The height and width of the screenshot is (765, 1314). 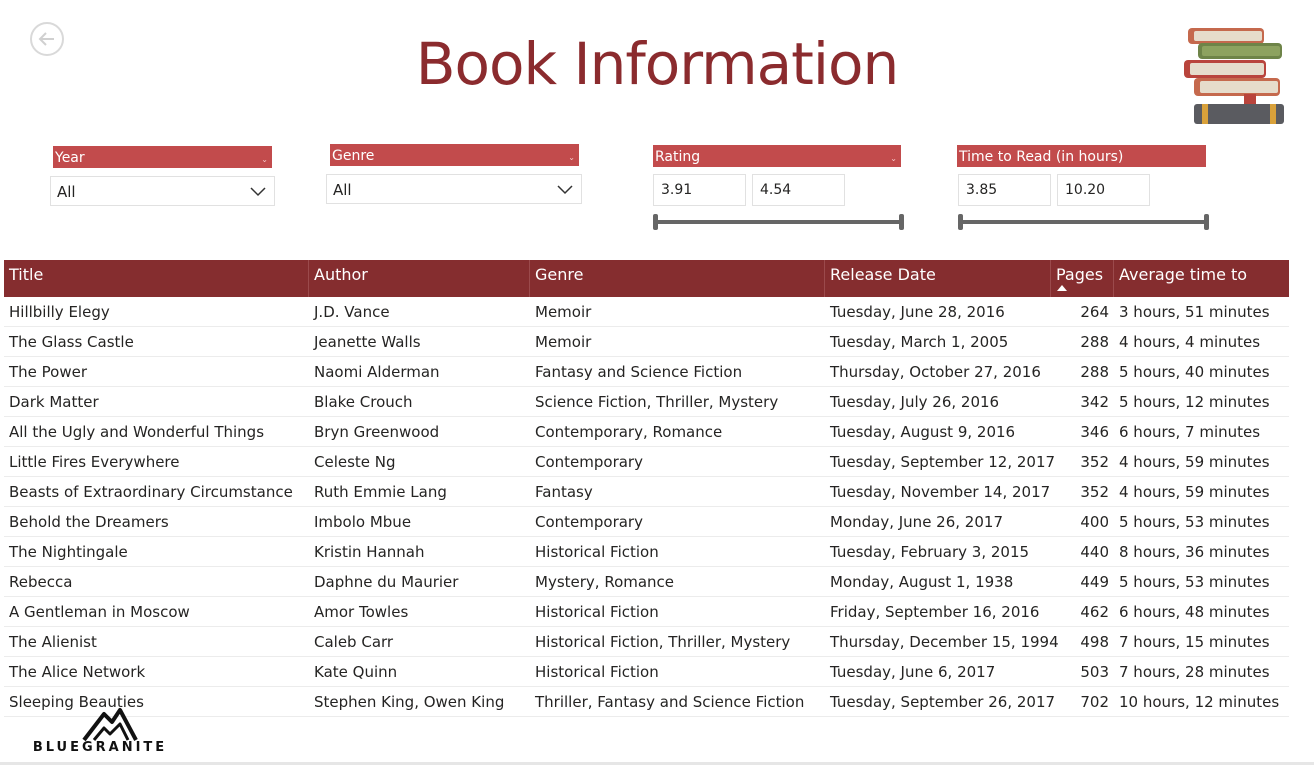 I want to click on rating-max-handle, so click(x=901, y=222).